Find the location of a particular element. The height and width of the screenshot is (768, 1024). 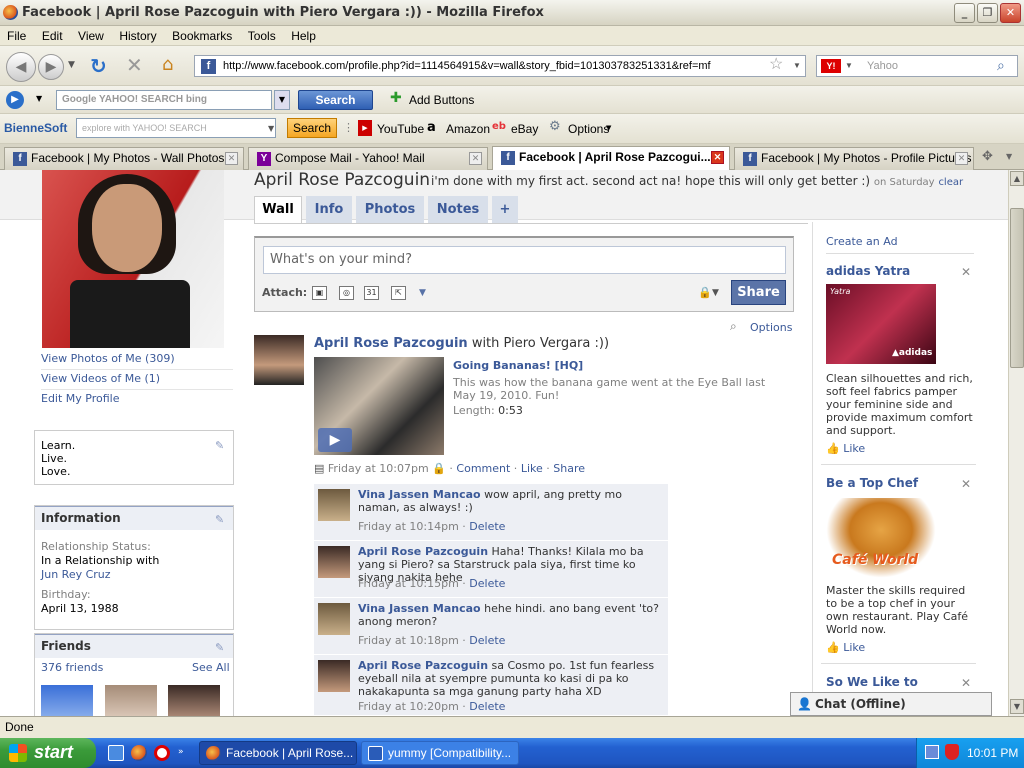

engine-dropdown-icon: ▼ is located at coordinates (849, 66).